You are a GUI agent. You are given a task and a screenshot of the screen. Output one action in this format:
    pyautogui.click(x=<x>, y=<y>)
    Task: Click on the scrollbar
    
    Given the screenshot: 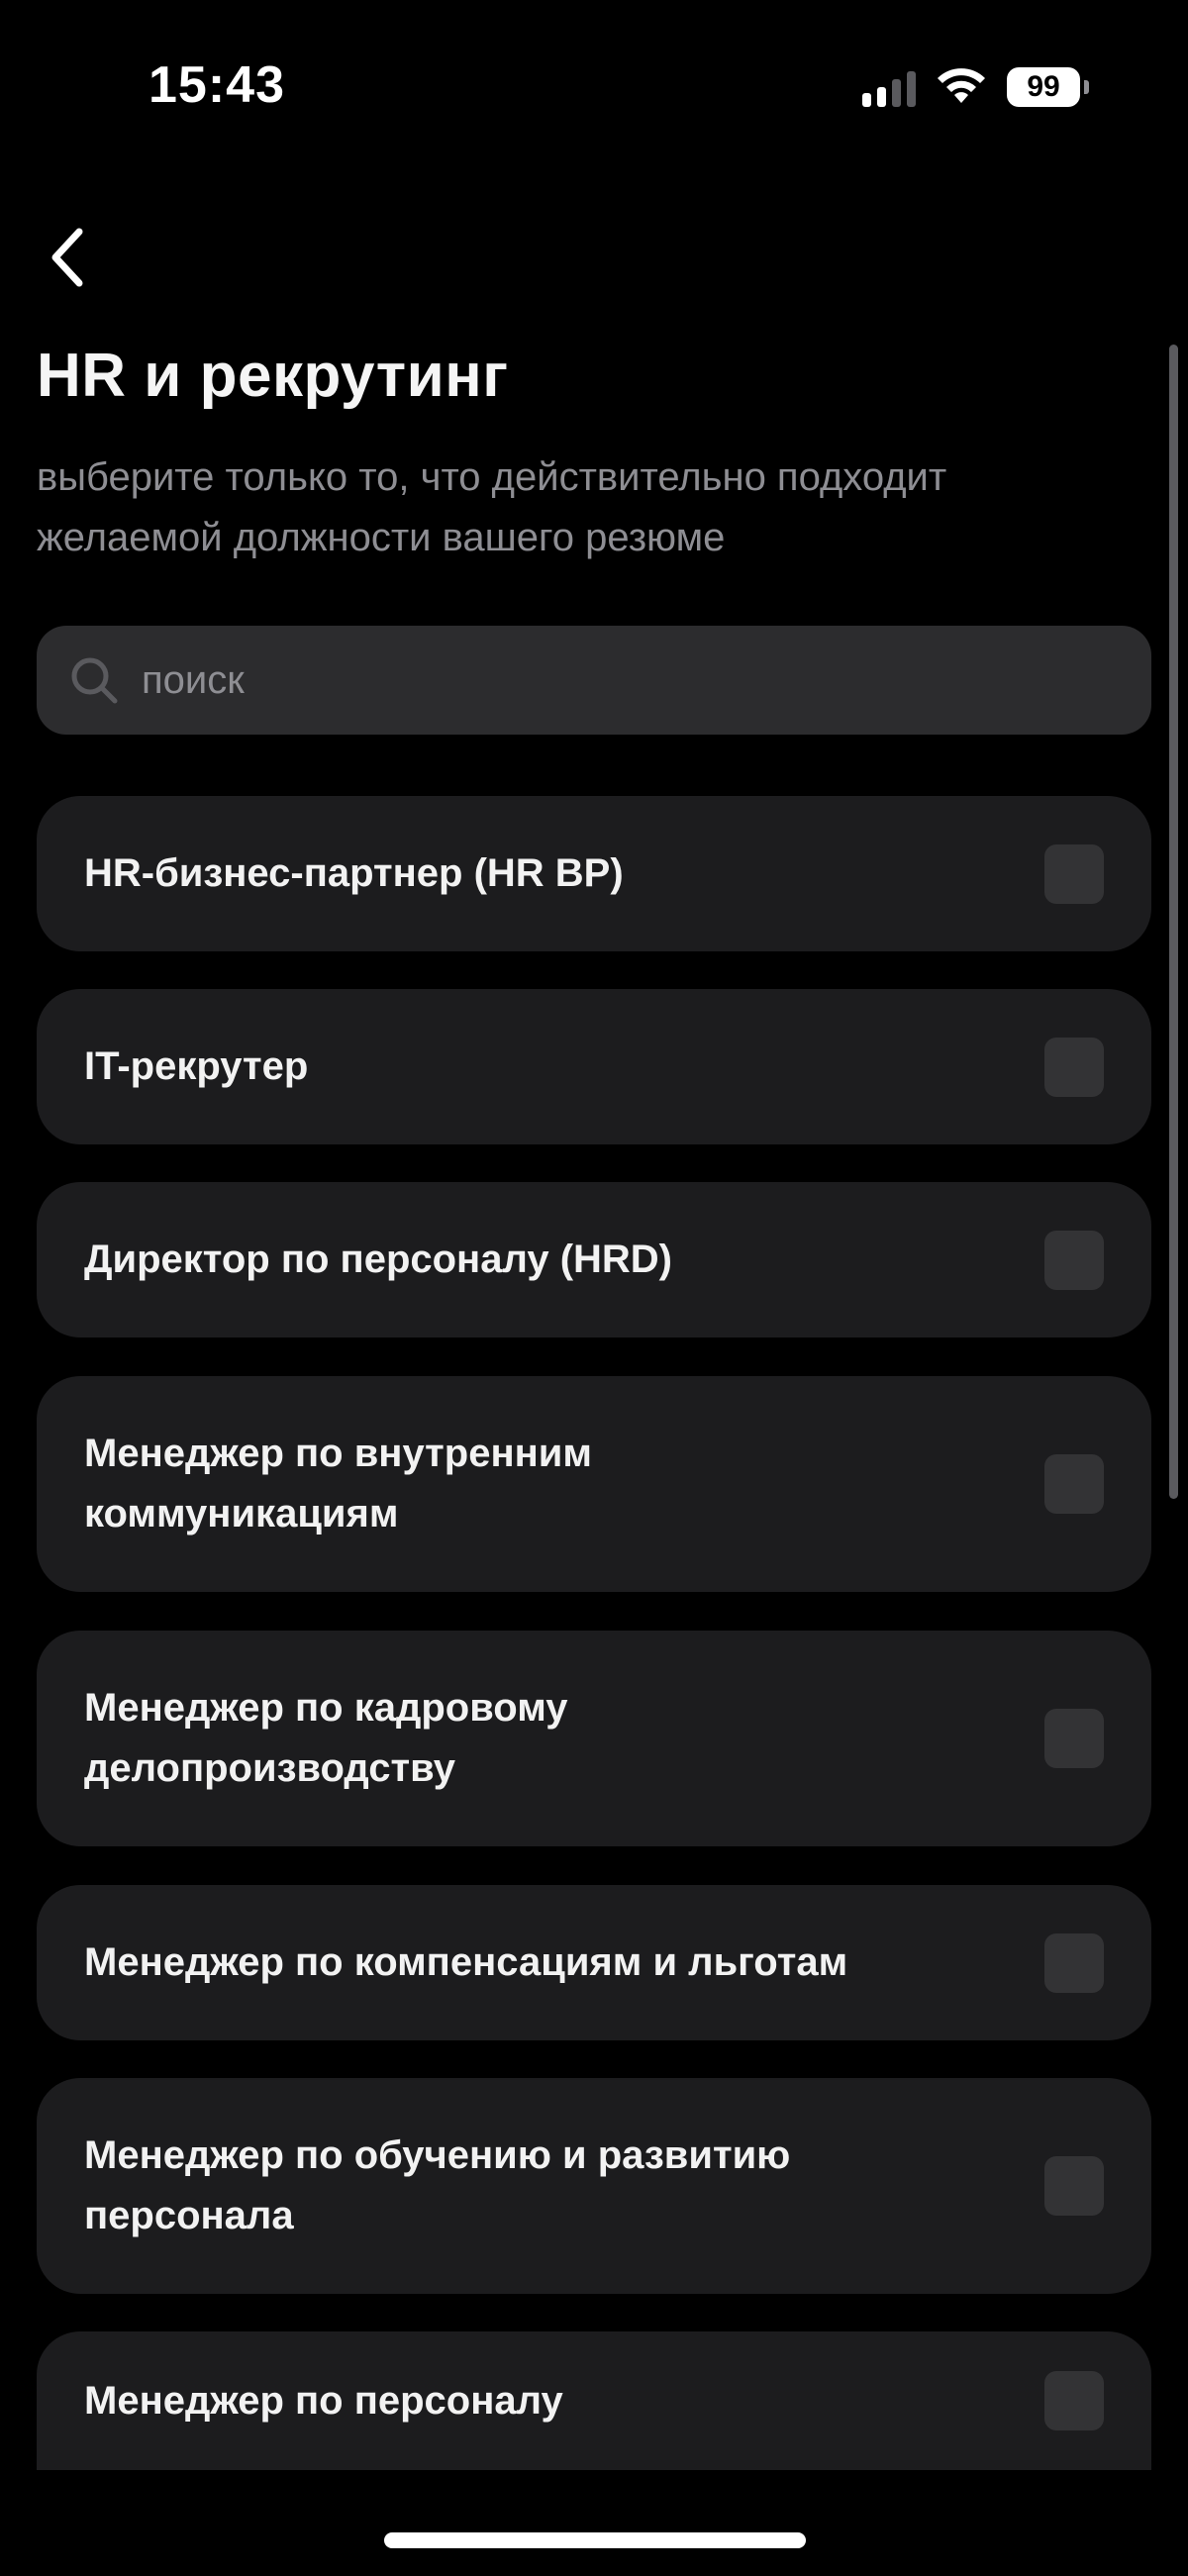 What is the action you would take?
    pyautogui.click(x=1173, y=922)
    